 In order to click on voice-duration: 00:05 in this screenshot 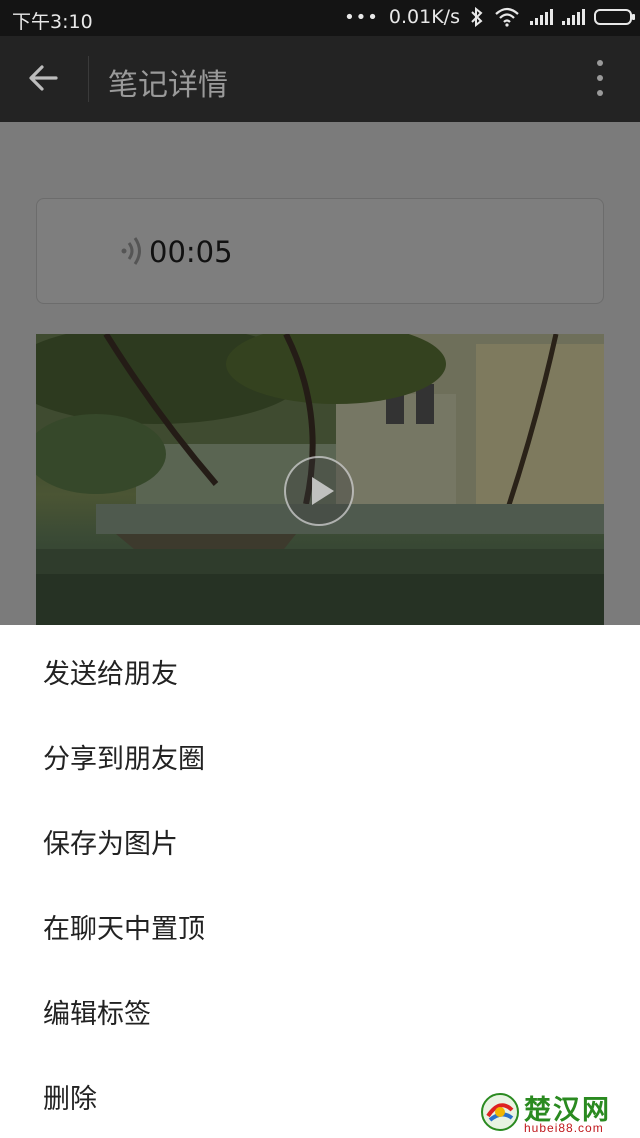, I will do `click(191, 252)`.